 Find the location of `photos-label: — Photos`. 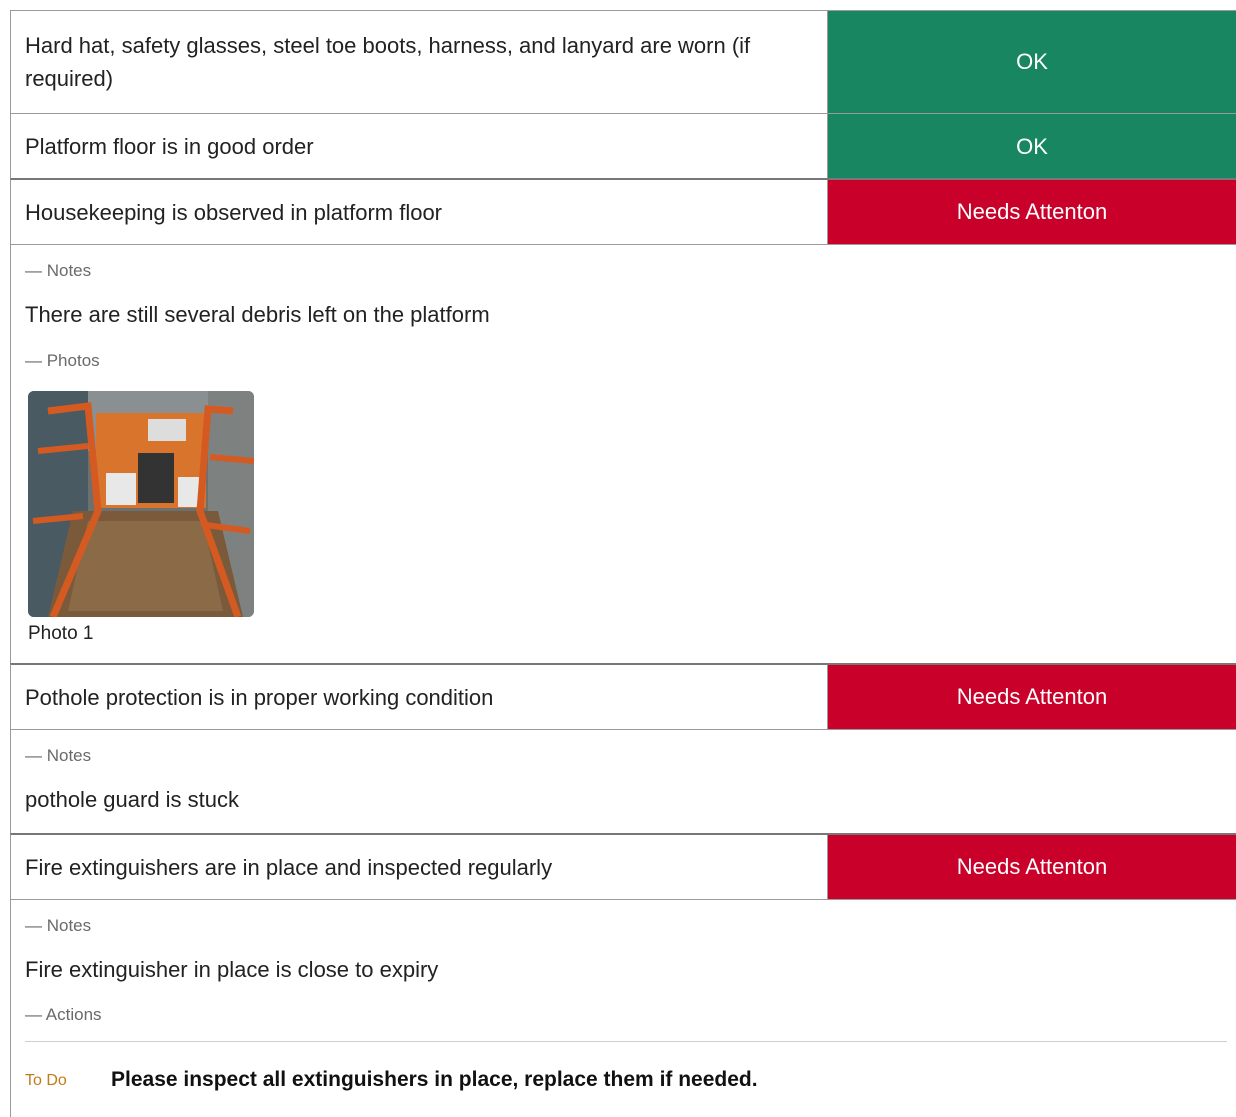

photos-label: — Photos is located at coordinates (62, 360).